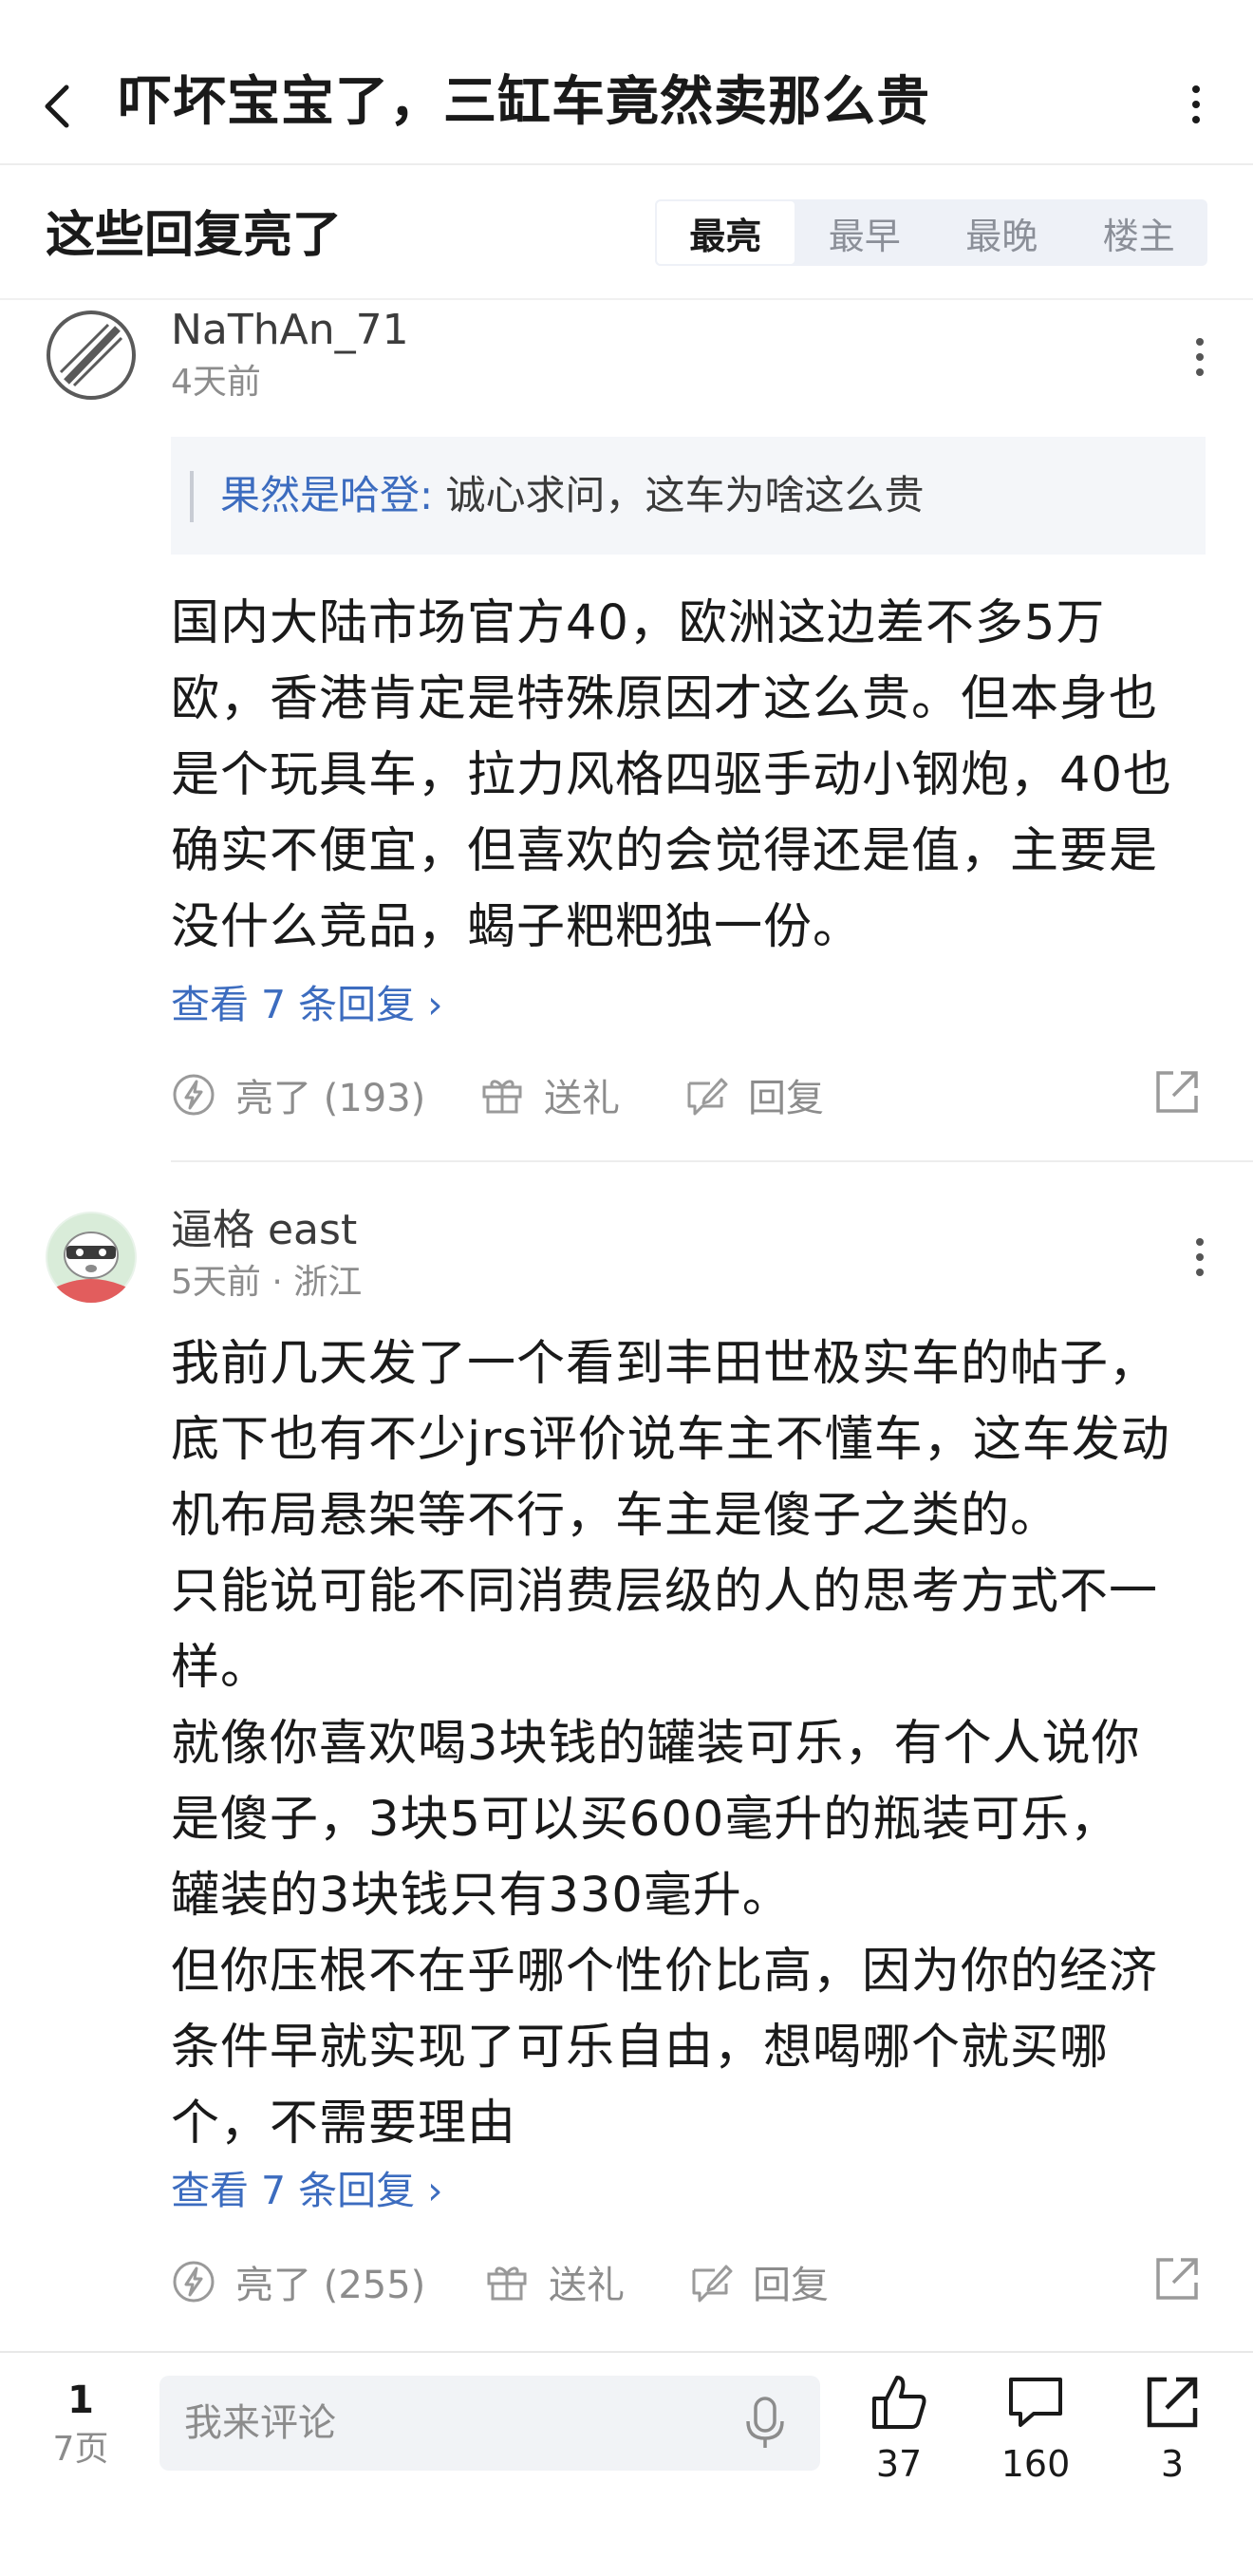  What do you see at coordinates (1002, 232) in the screenshot?
I see `tab-latest: 最晚` at bounding box center [1002, 232].